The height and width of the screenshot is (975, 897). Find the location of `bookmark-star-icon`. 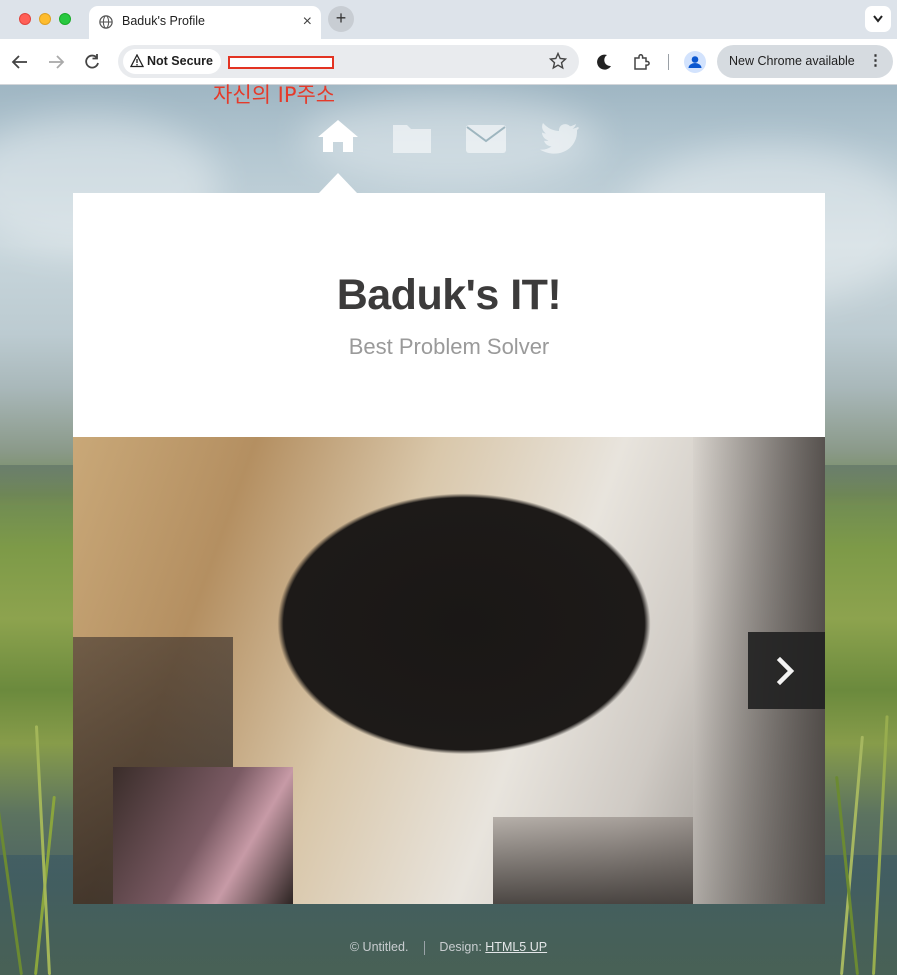

bookmark-star-icon is located at coordinates (558, 61).